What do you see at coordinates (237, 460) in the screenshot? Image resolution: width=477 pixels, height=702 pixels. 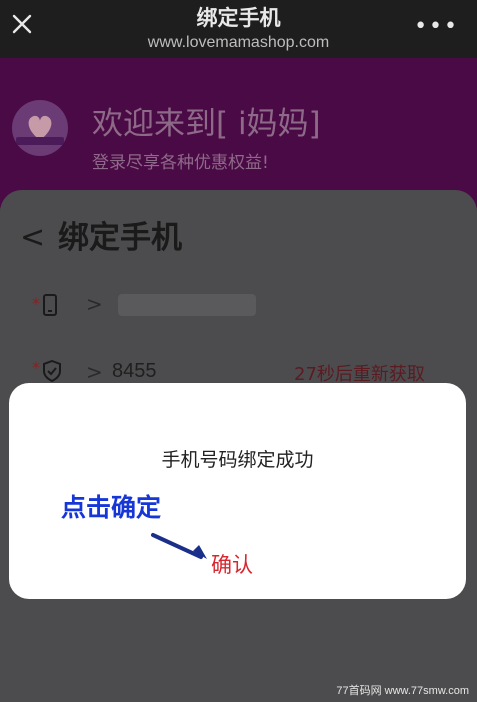 I see `success-message: 手机号码绑定成功` at bounding box center [237, 460].